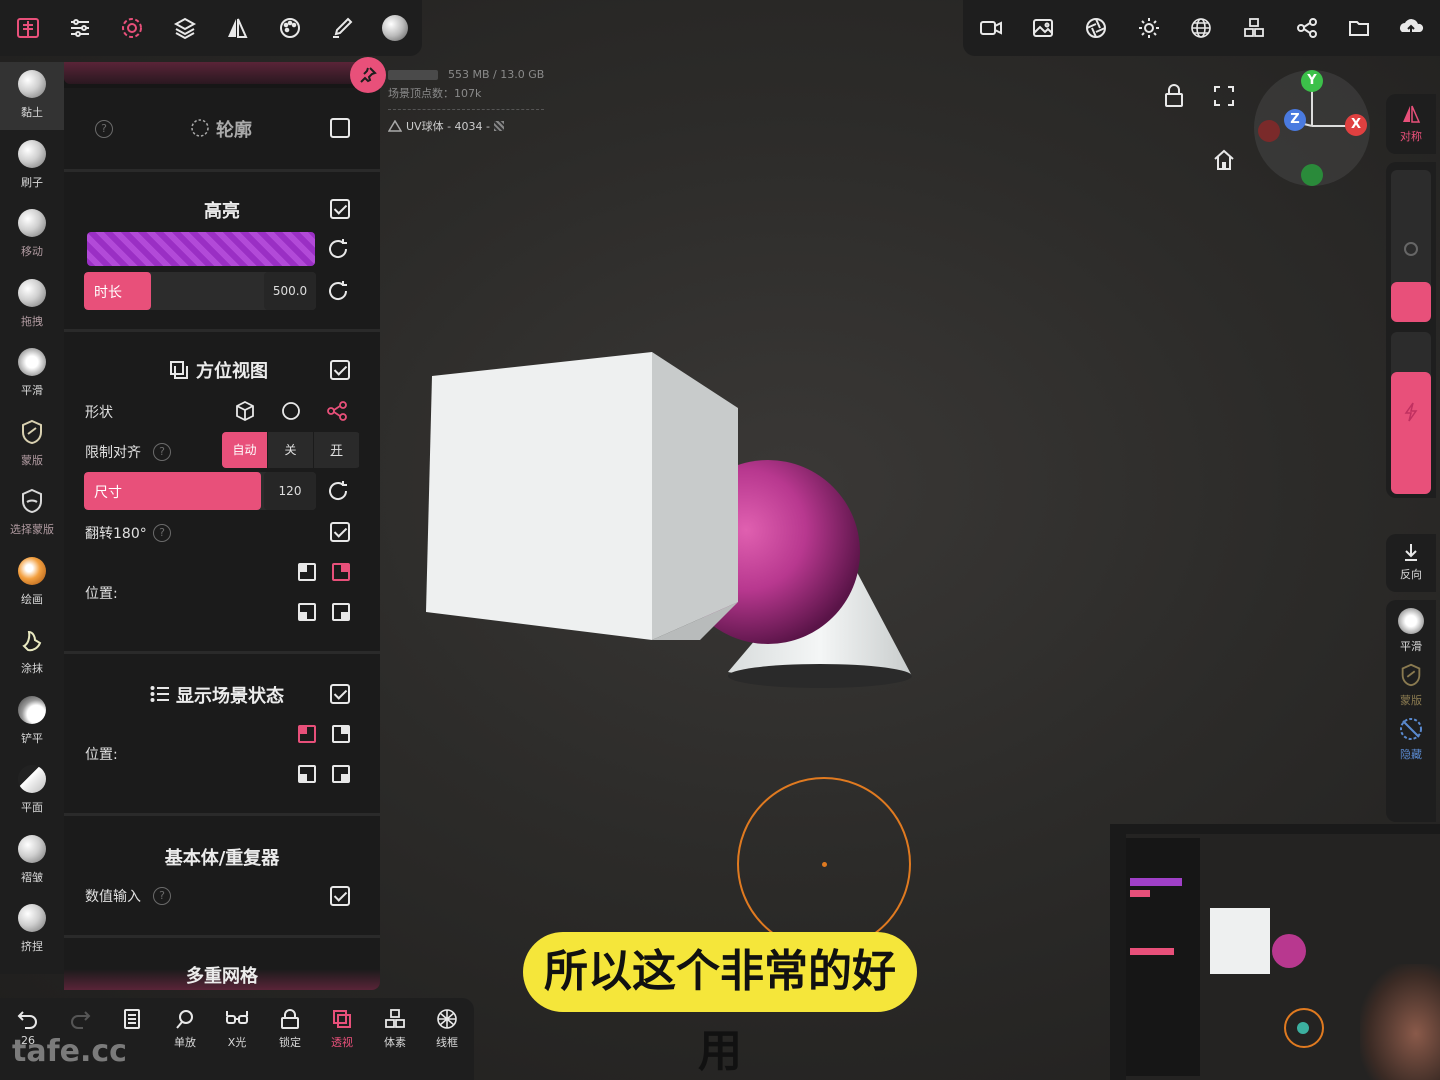 The width and height of the screenshot is (1440, 1080). I want to click on tool-paint: 绘画, so click(32, 583).